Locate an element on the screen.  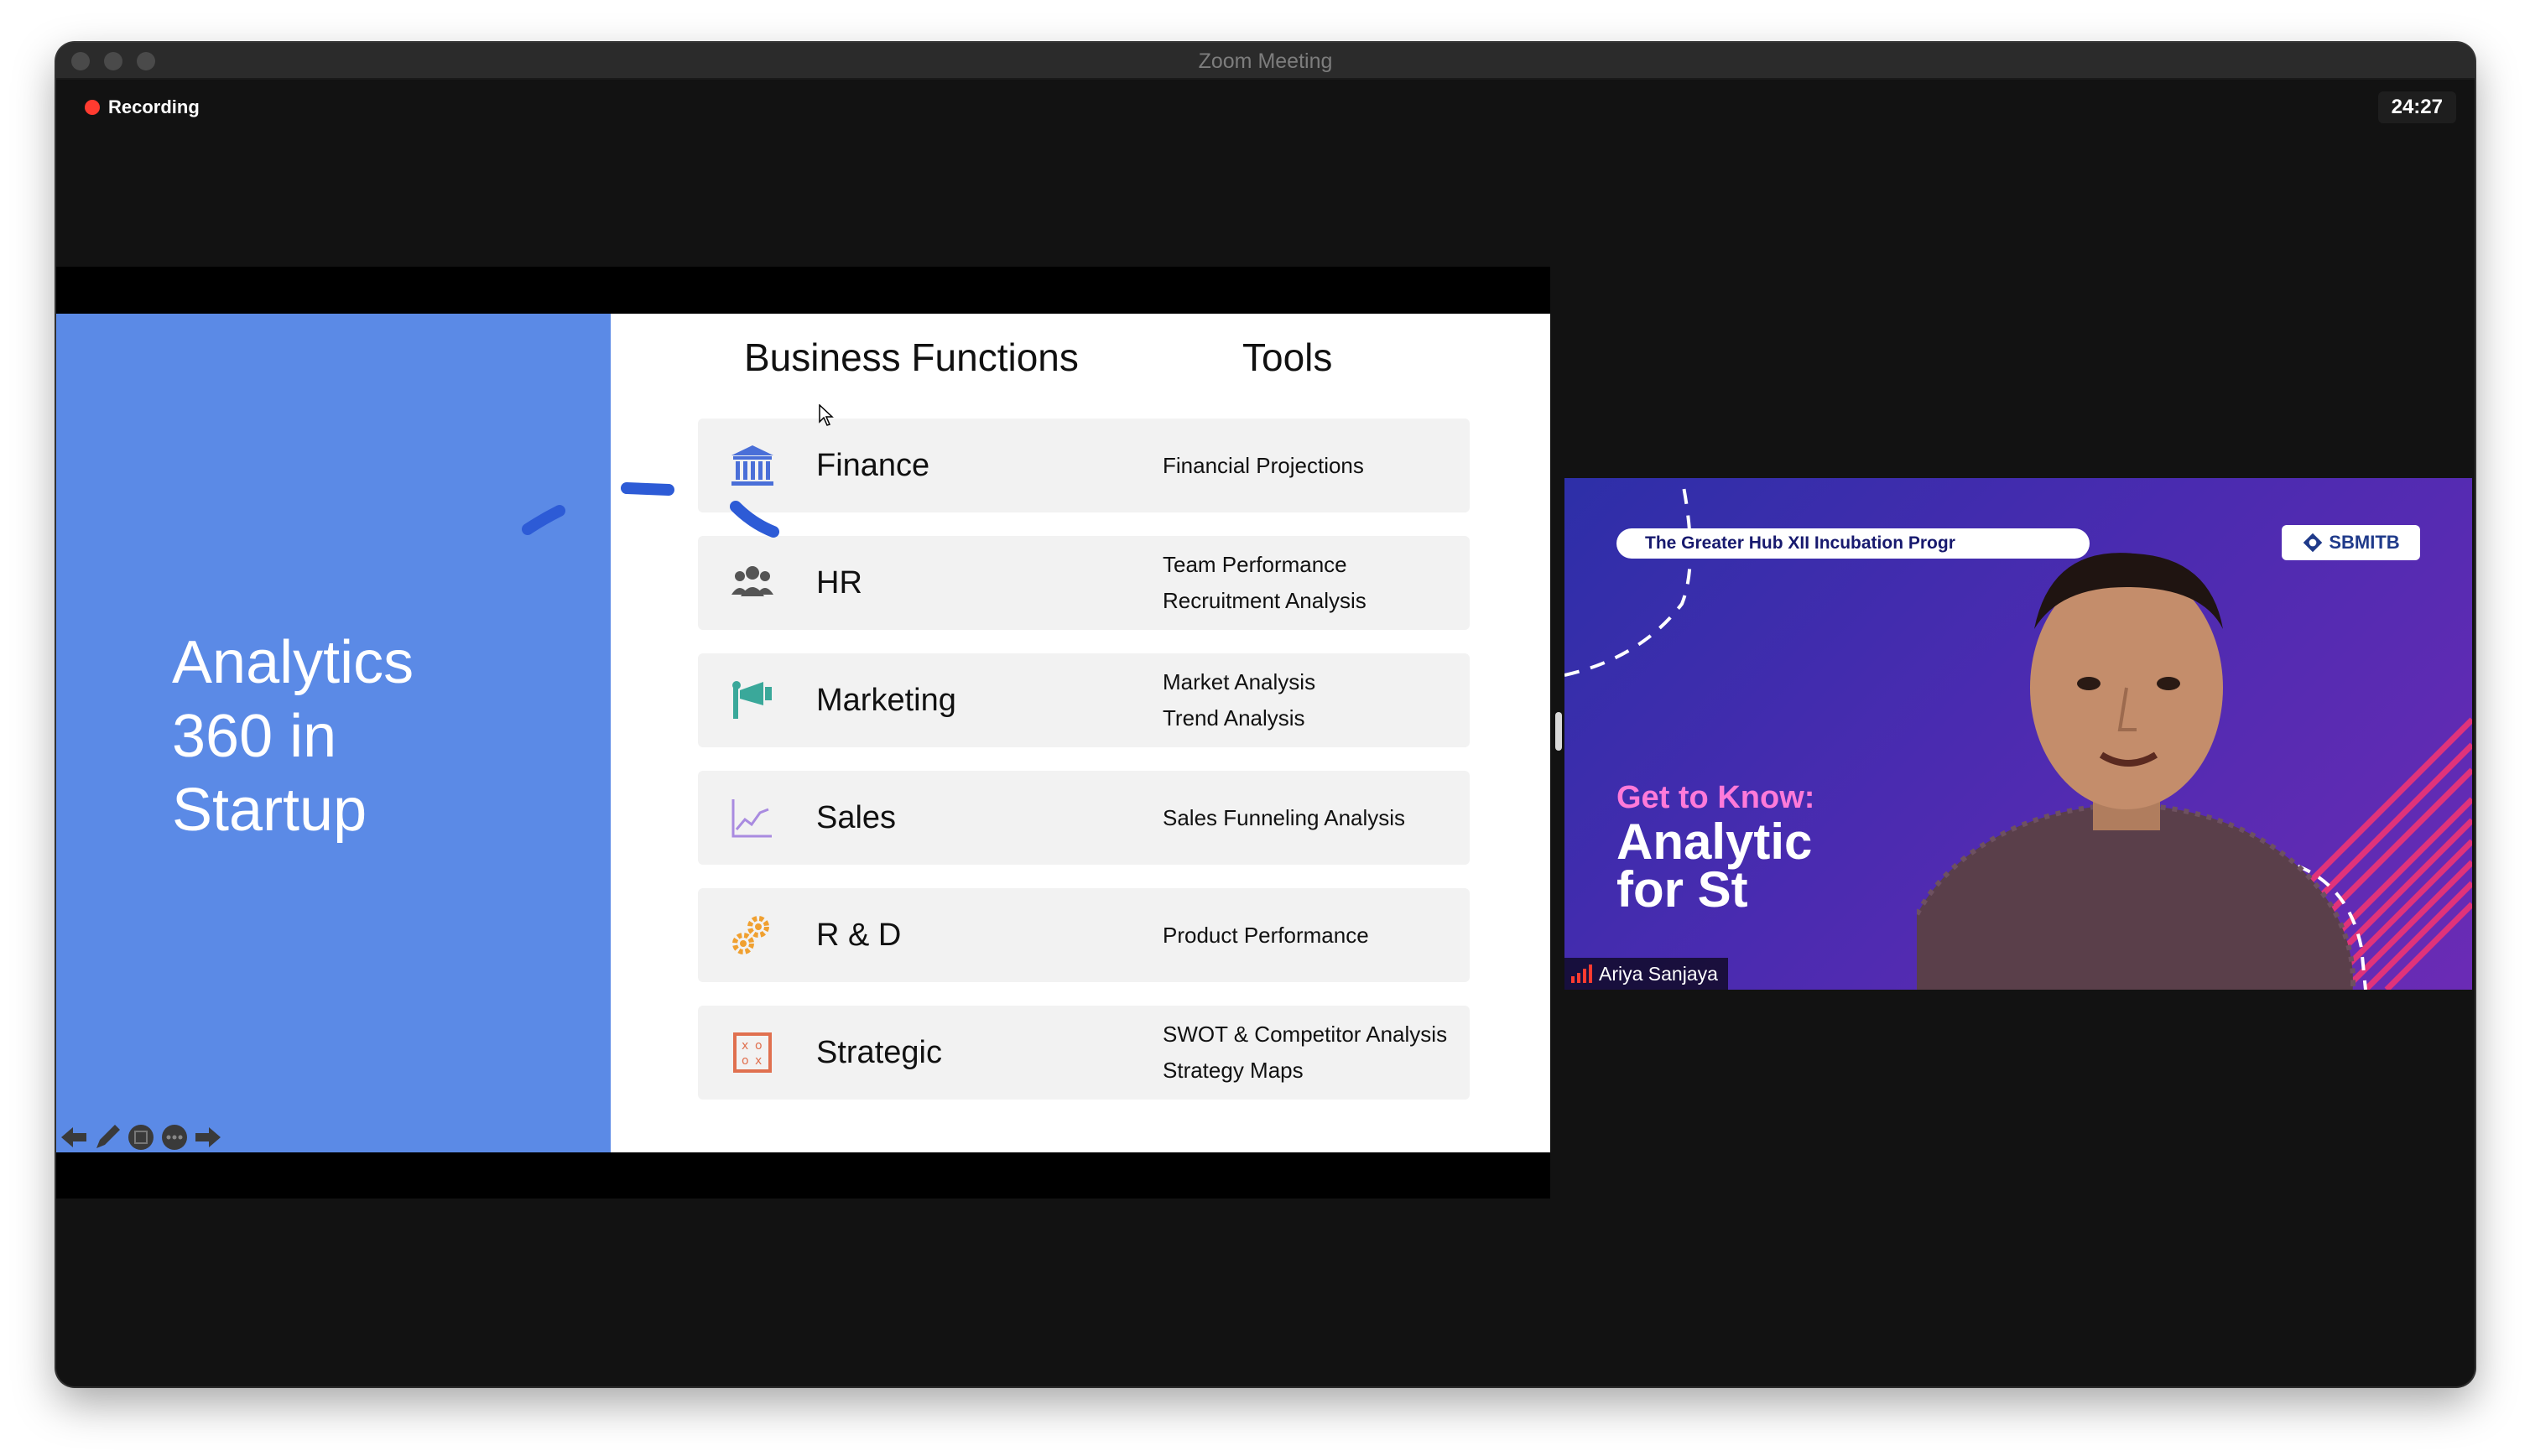
previous-slide-button is located at coordinates (74, 1137).